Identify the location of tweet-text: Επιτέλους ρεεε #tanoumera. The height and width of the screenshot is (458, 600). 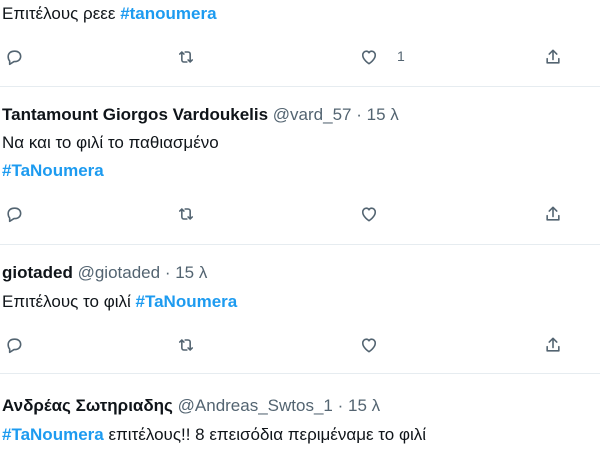
(109, 14).